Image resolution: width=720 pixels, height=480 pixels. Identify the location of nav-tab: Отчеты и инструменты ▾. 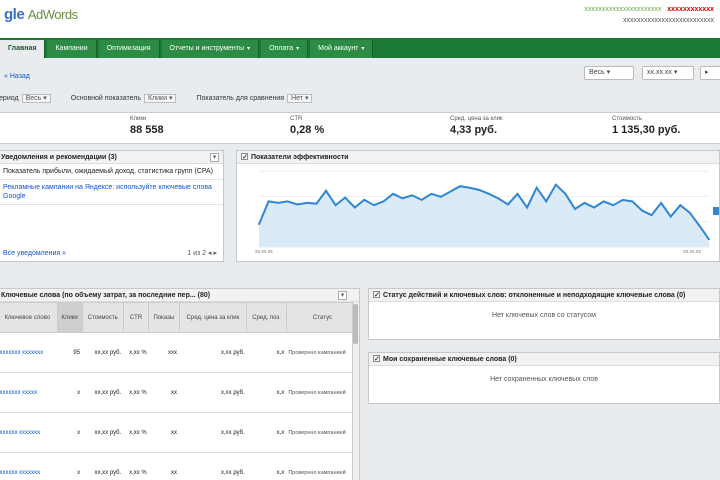
(210, 49).